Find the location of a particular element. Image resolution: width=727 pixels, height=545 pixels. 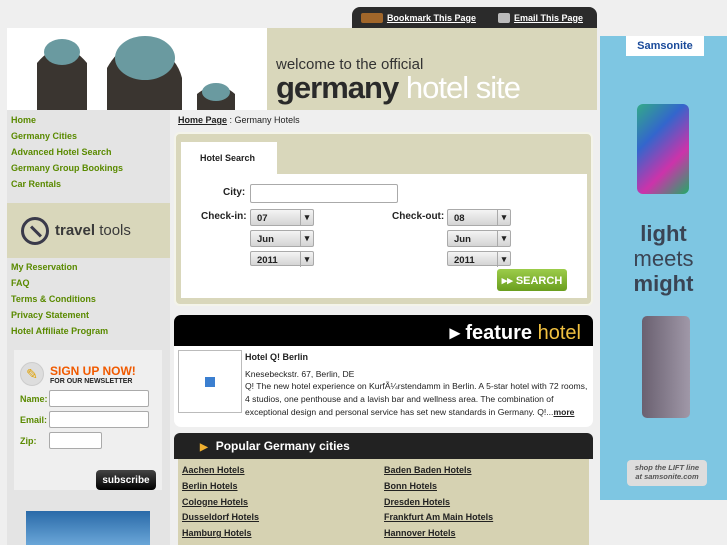

cta-line: at samsonite.com is located at coordinates (667, 476).